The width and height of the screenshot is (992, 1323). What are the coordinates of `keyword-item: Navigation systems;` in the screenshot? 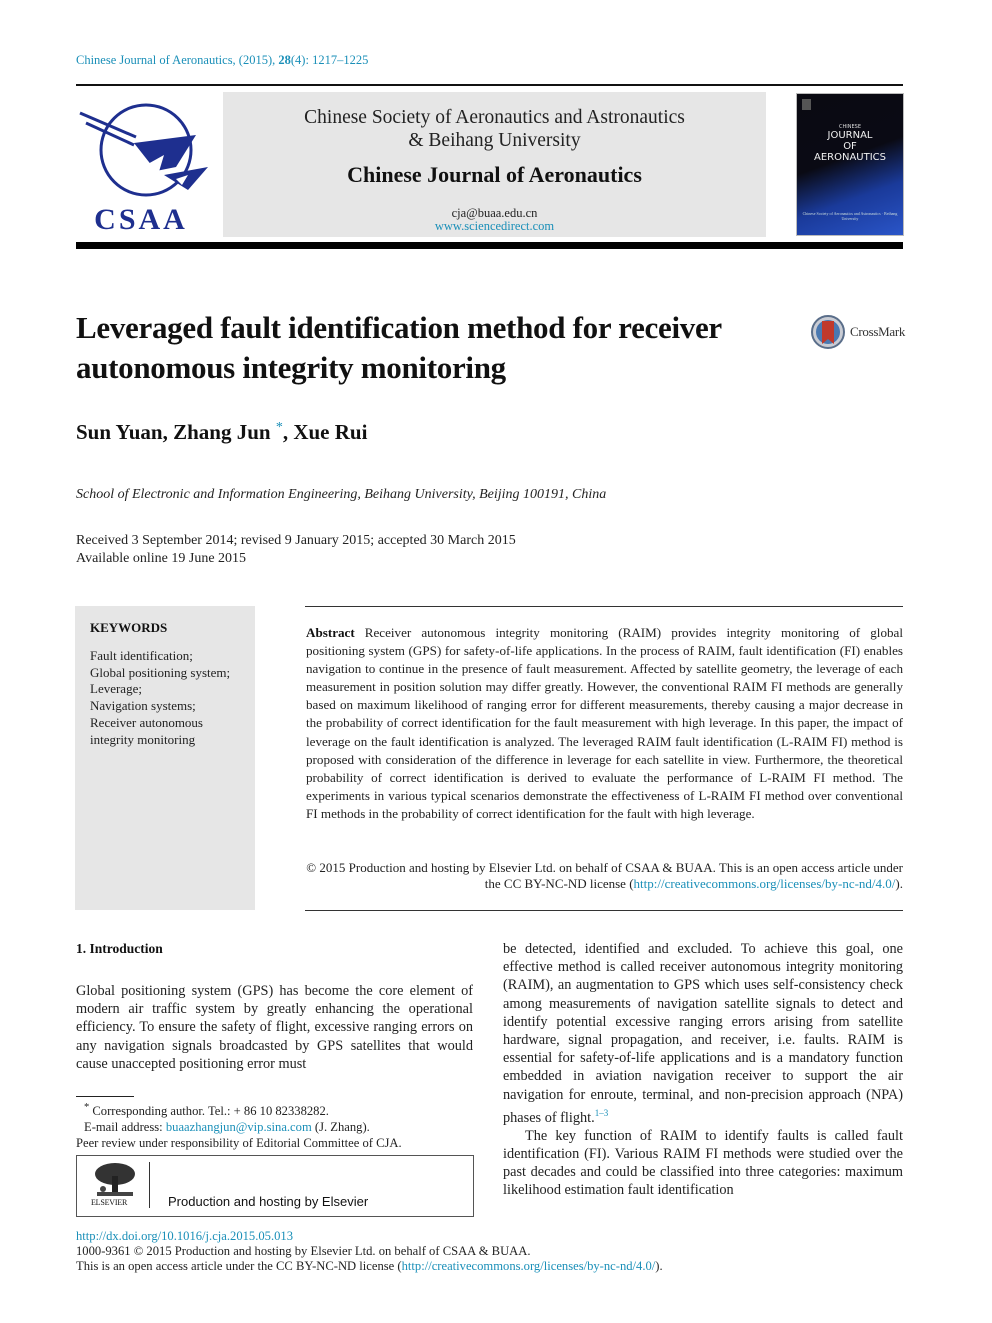 It's located at (143, 706).